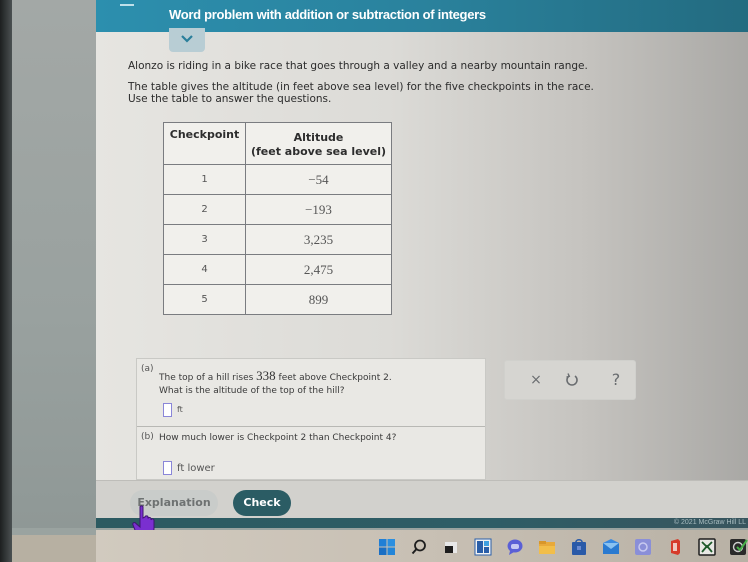  I want to click on windows-taskbar, so click(422, 546).